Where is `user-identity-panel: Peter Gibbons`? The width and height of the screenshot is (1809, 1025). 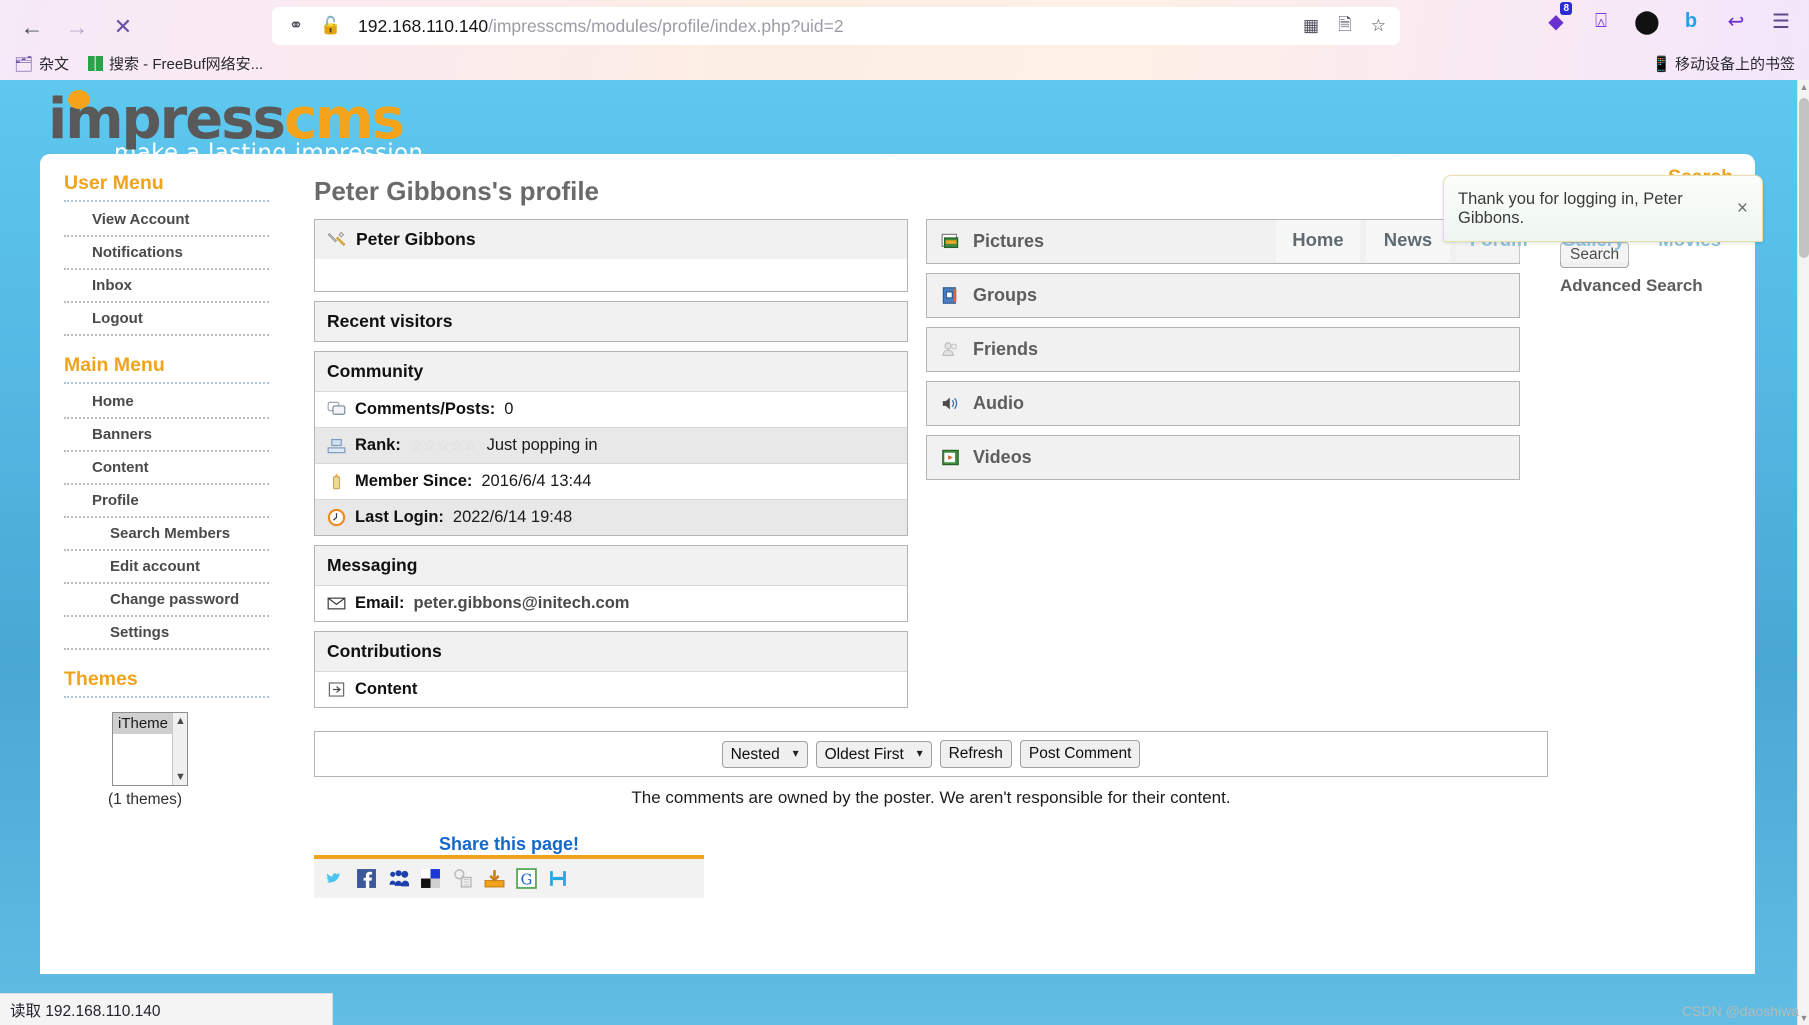
user-identity-panel: Peter Gibbons is located at coordinates (611, 255).